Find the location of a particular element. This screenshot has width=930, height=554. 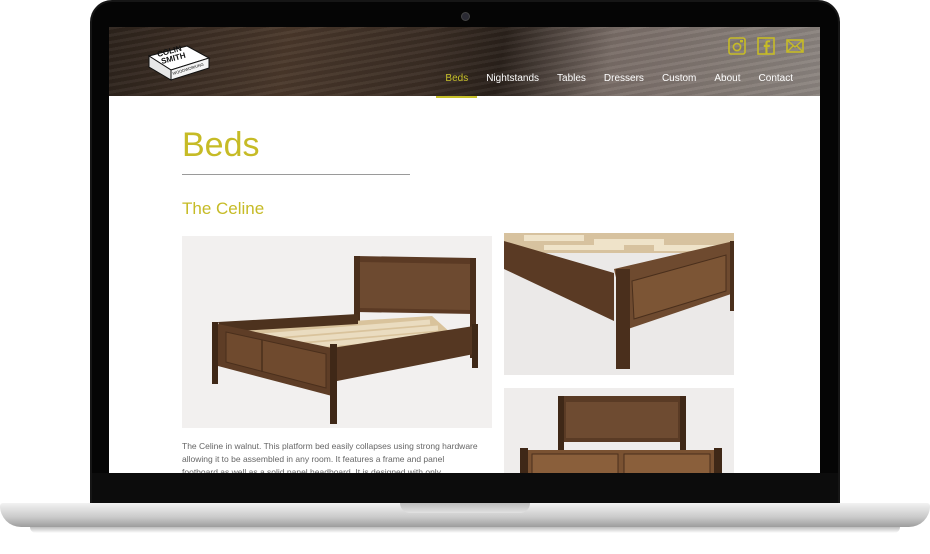

brand-logo: COLIN SMITH WOODWORKING is located at coordinates (179, 64).